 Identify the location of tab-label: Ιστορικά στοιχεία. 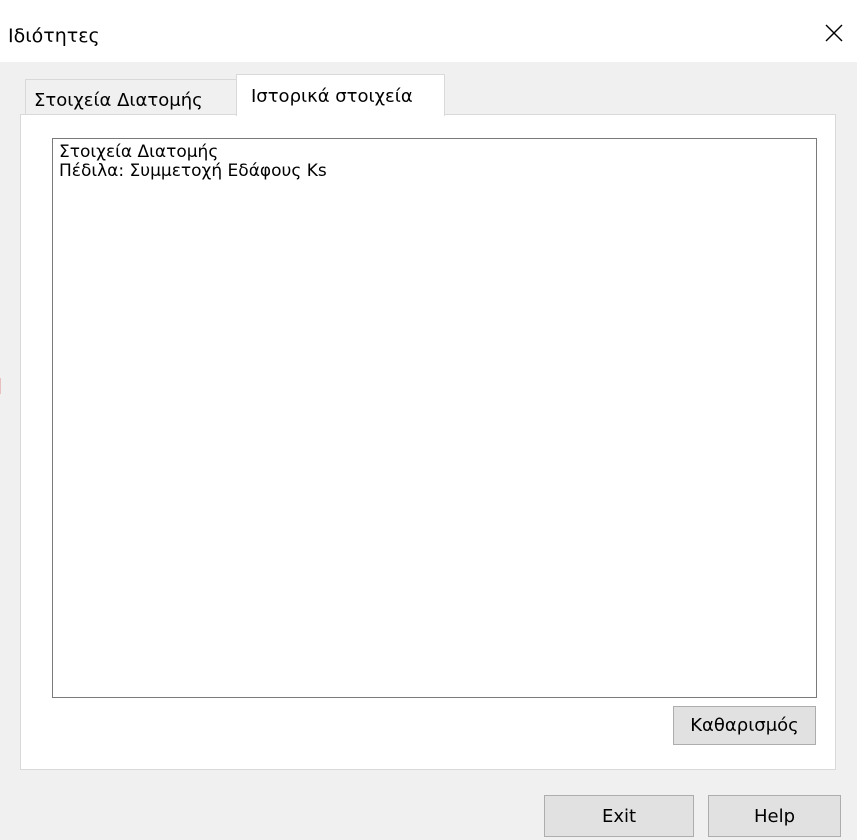
(332, 96).